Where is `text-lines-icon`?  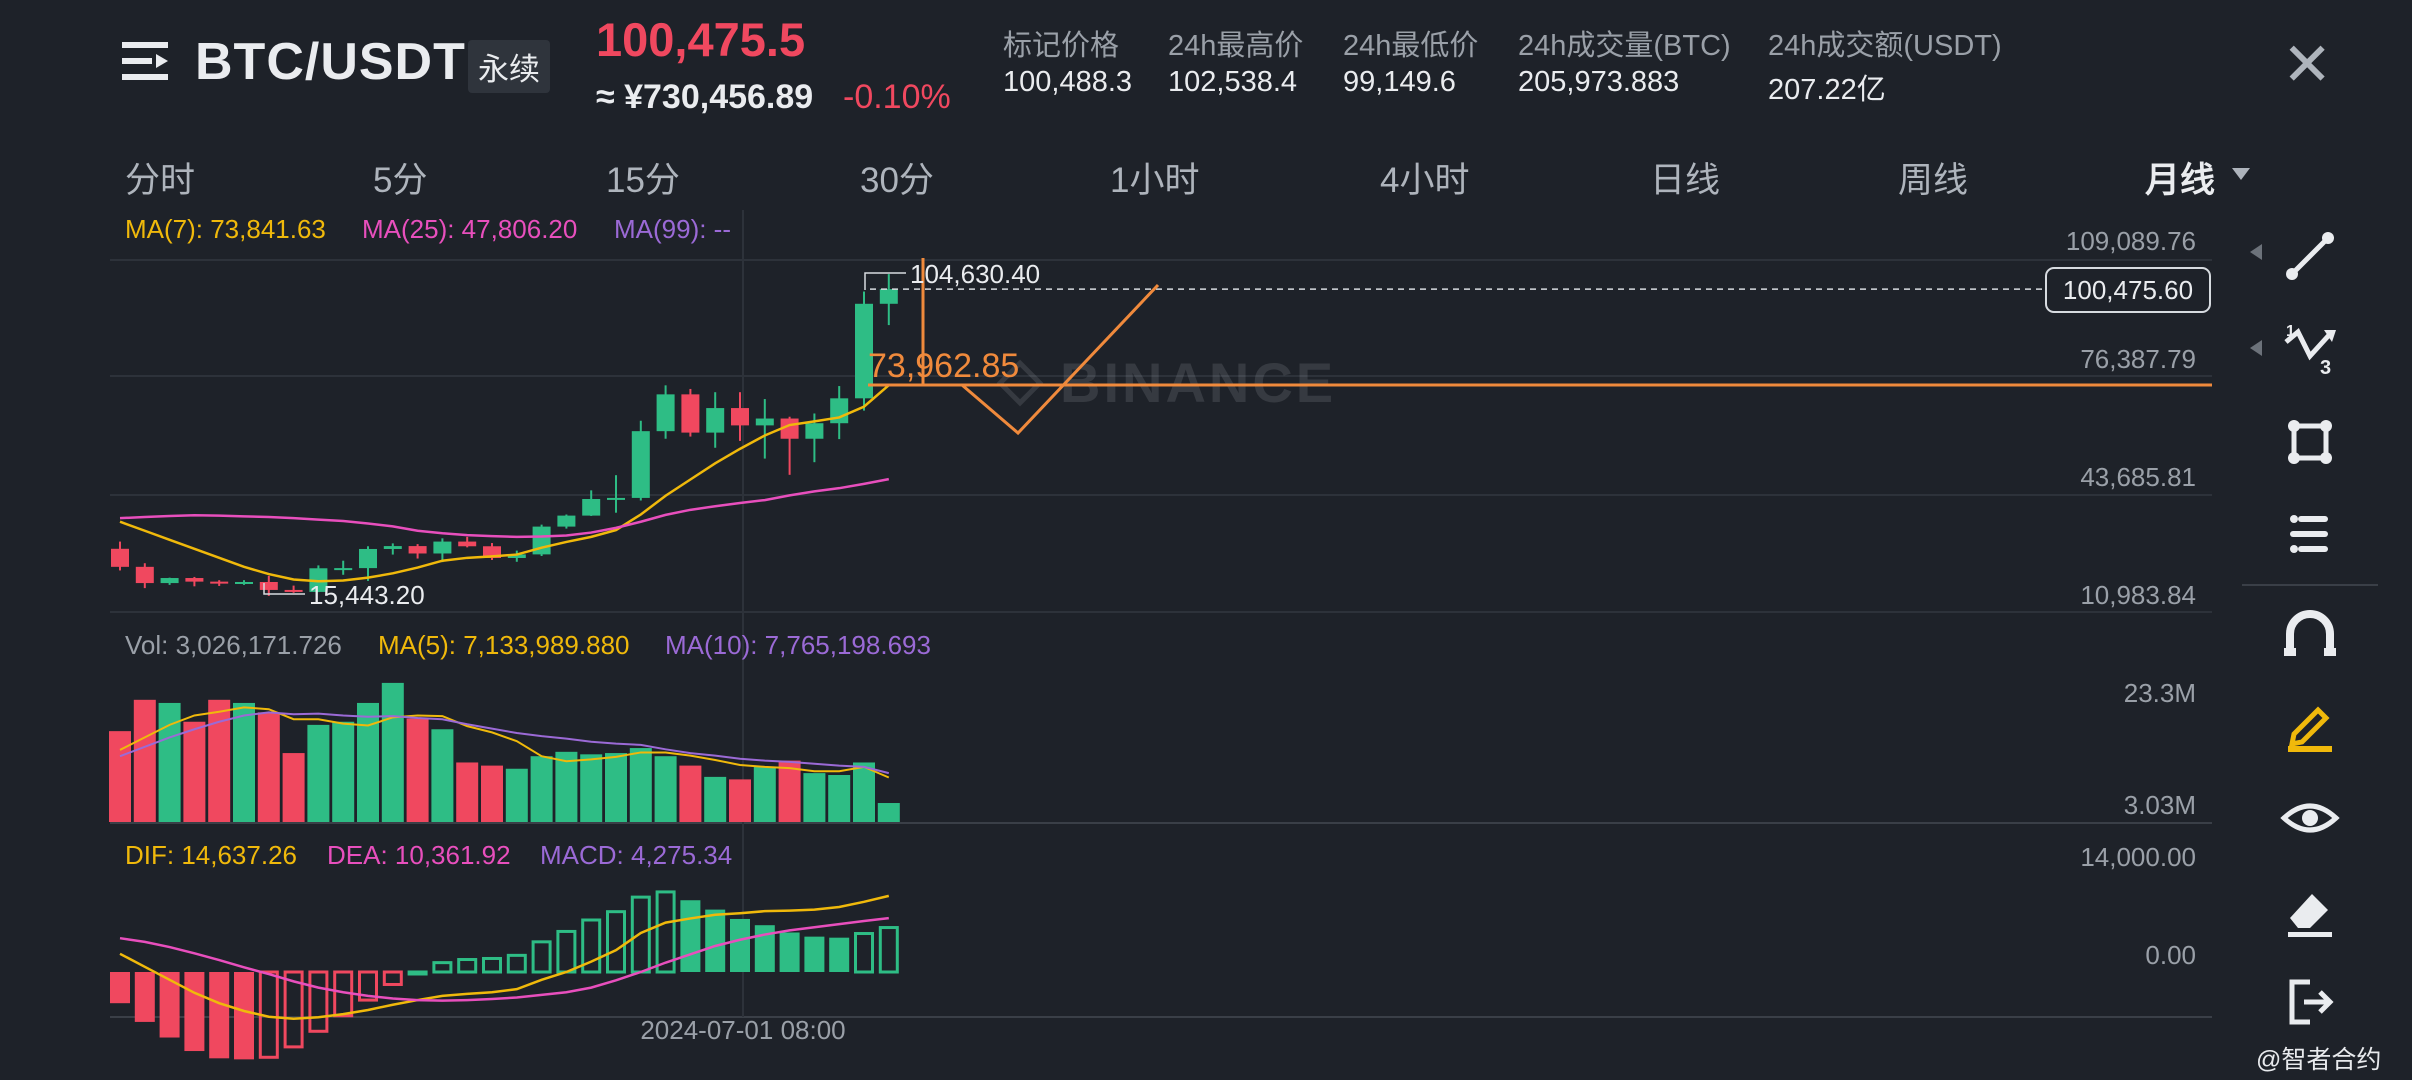
text-lines-icon is located at coordinates (2310, 534).